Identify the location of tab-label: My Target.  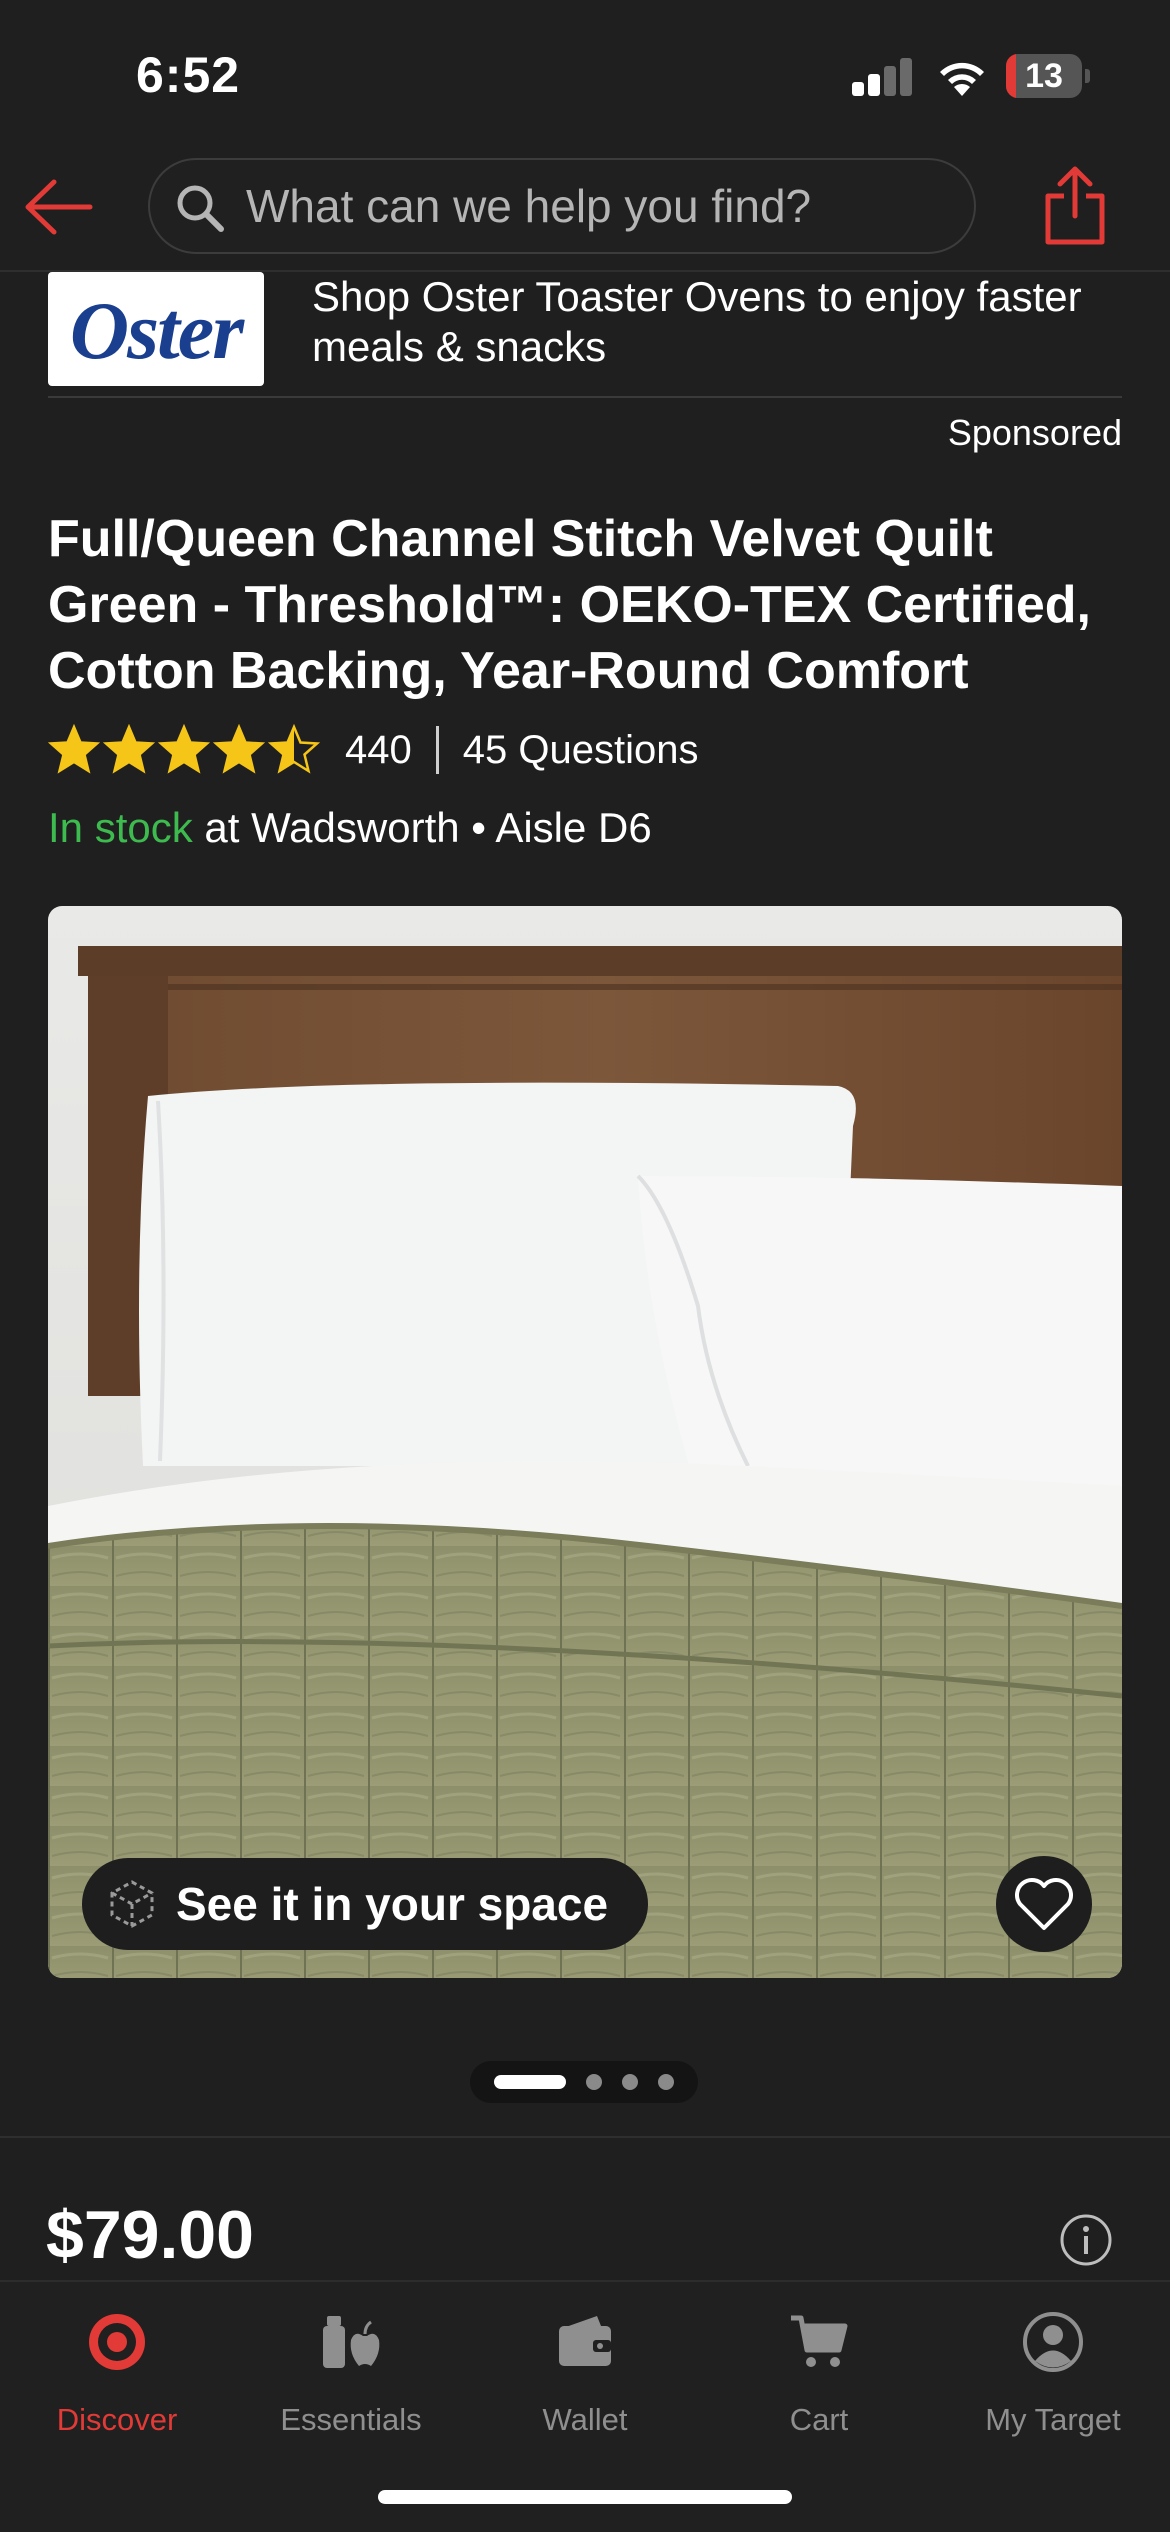
(1053, 2419).